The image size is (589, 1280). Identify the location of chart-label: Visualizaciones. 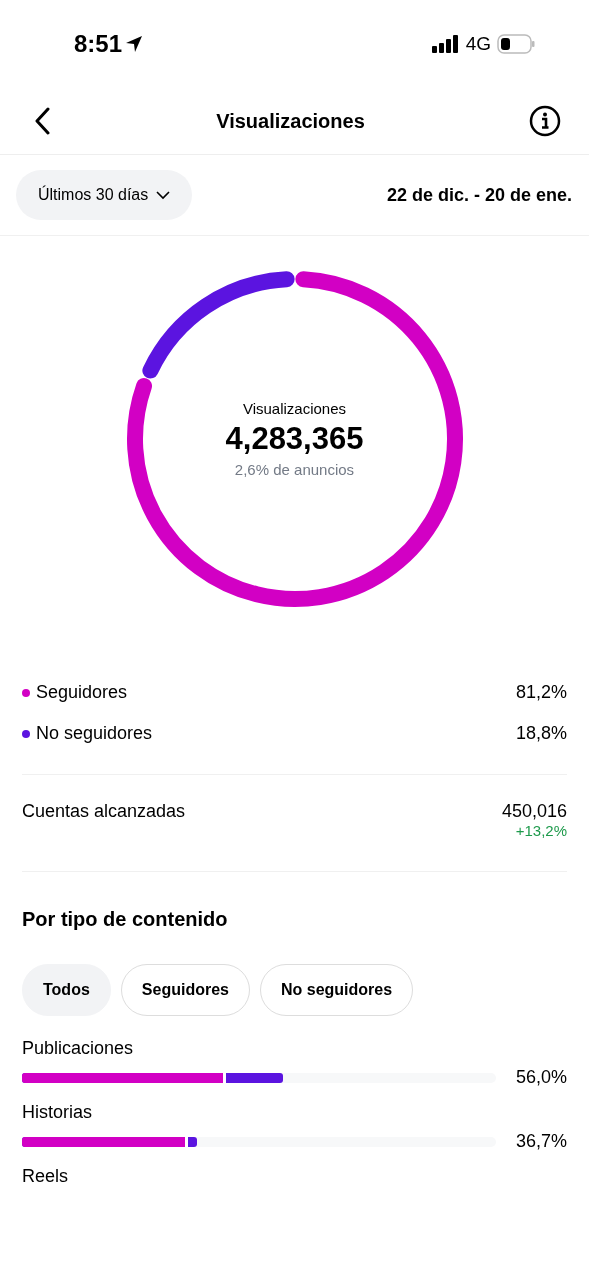
(294, 408).